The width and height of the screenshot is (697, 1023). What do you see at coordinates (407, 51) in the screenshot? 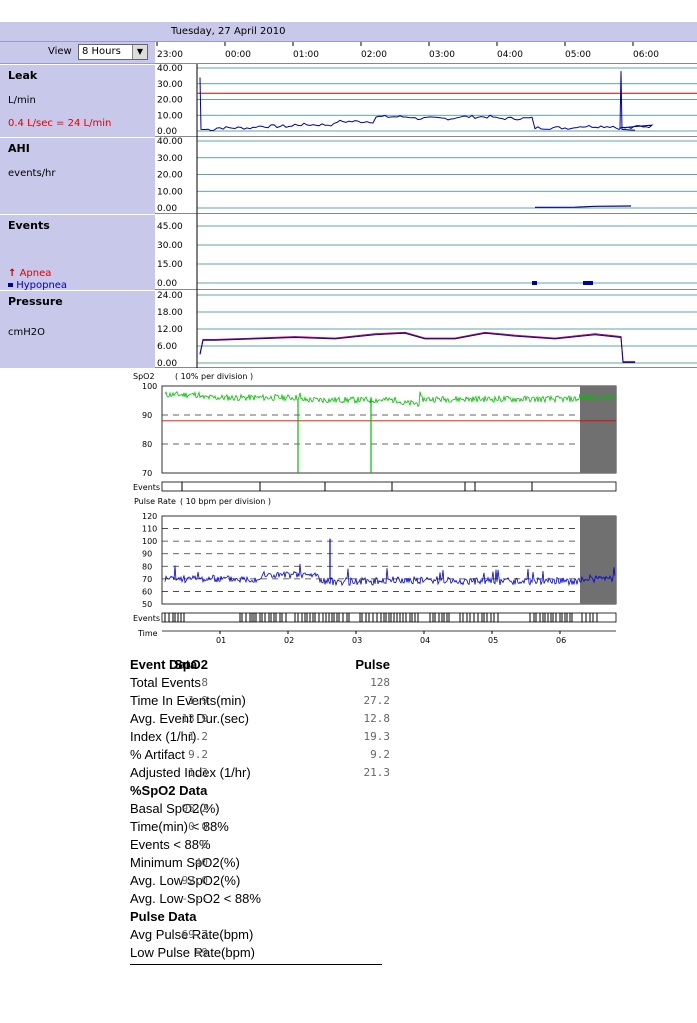
I see `time-axis-ticks: 23:00 00:00 01:00 02:00 03:00 04:00 05:00 06:00` at bounding box center [407, 51].